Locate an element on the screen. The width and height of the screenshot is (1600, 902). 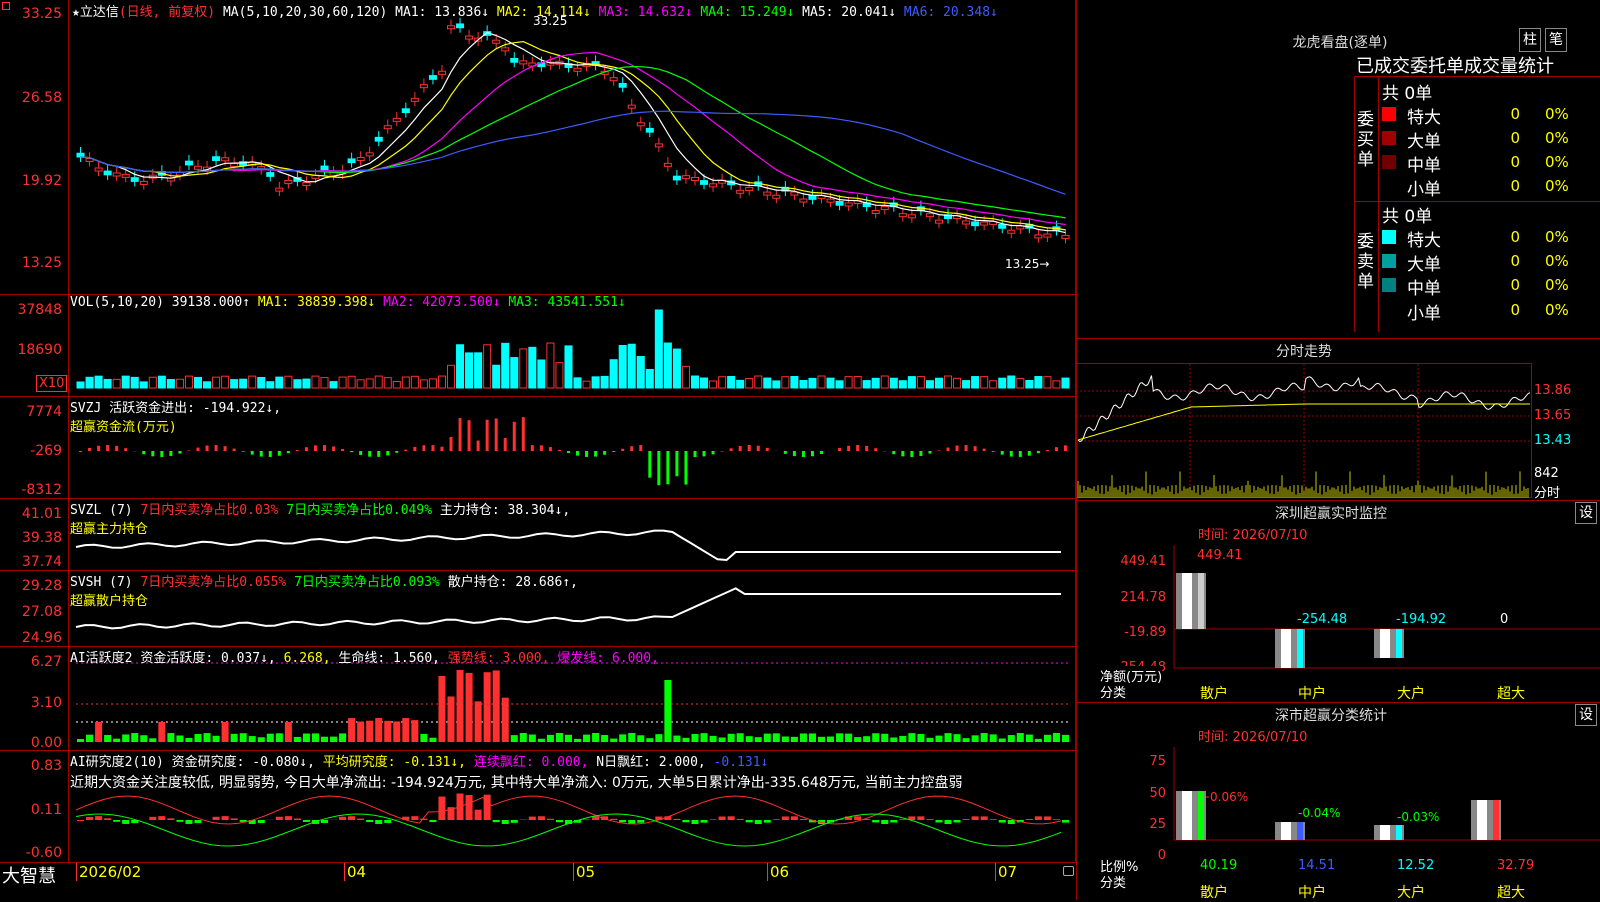
szmon-bar-large-hl is located at coordinates (1385, 643).